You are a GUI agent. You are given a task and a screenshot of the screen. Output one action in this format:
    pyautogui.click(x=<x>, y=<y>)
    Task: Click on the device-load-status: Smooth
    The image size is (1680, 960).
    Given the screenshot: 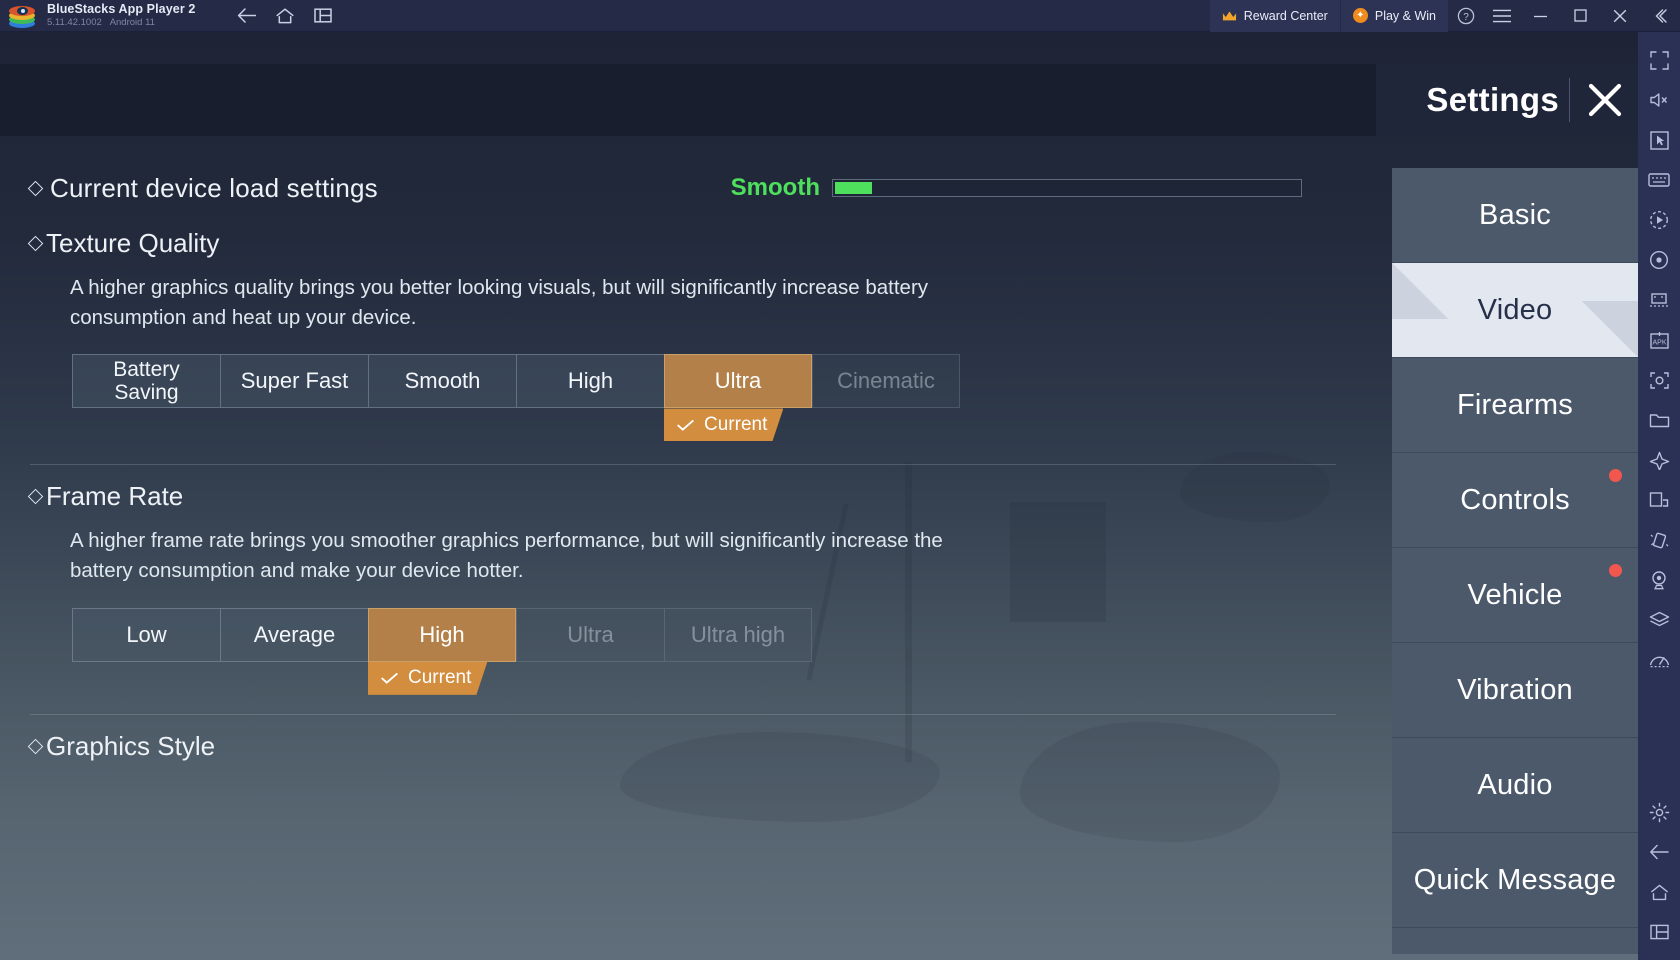 What is the action you would take?
    pyautogui.click(x=775, y=187)
    